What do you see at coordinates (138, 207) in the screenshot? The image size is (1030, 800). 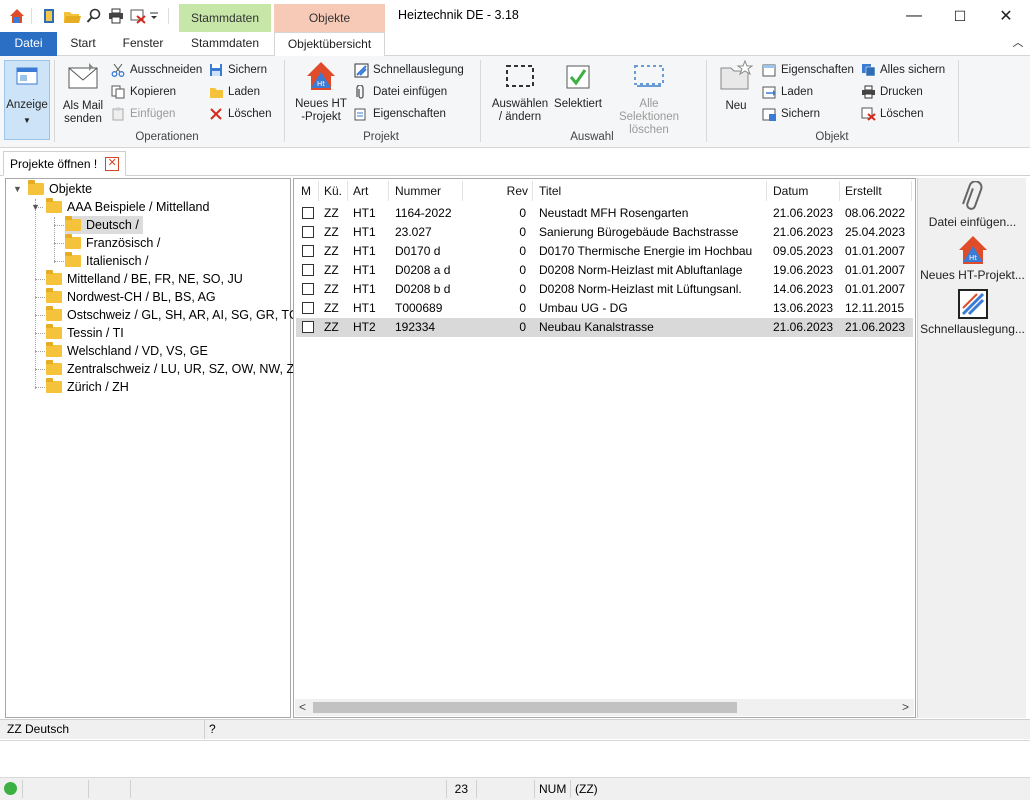 I see `tree-node-label: AAA Beispiele / Mittelland` at bounding box center [138, 207].